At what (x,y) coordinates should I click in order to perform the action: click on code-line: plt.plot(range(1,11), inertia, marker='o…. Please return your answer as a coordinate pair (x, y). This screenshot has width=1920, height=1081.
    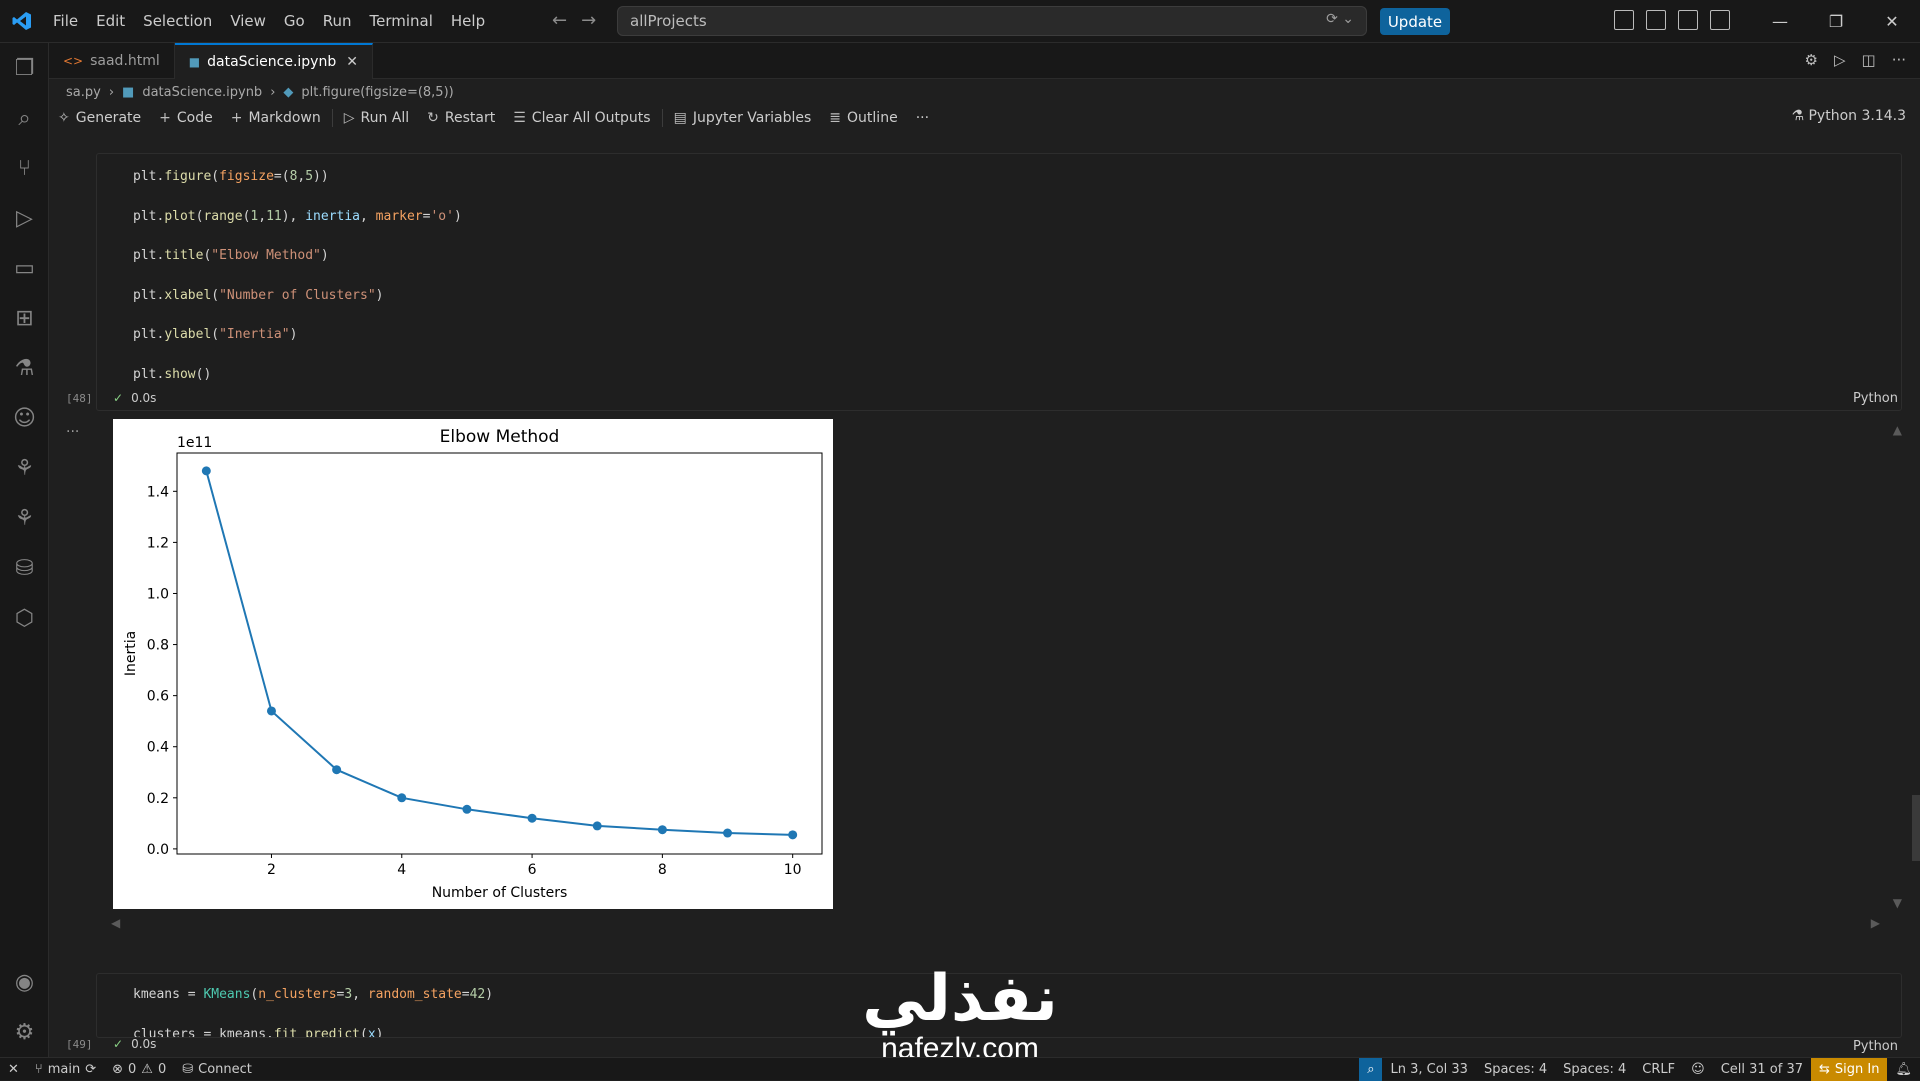
    Looking at the image, I should click on (297, 216).